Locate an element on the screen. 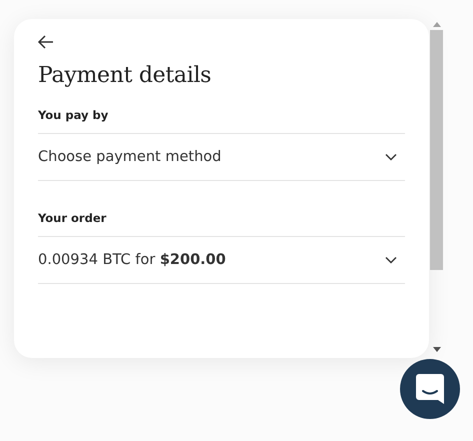 The image size is (473, 441). section-label: You pay by is located at coordinates (74, 115).